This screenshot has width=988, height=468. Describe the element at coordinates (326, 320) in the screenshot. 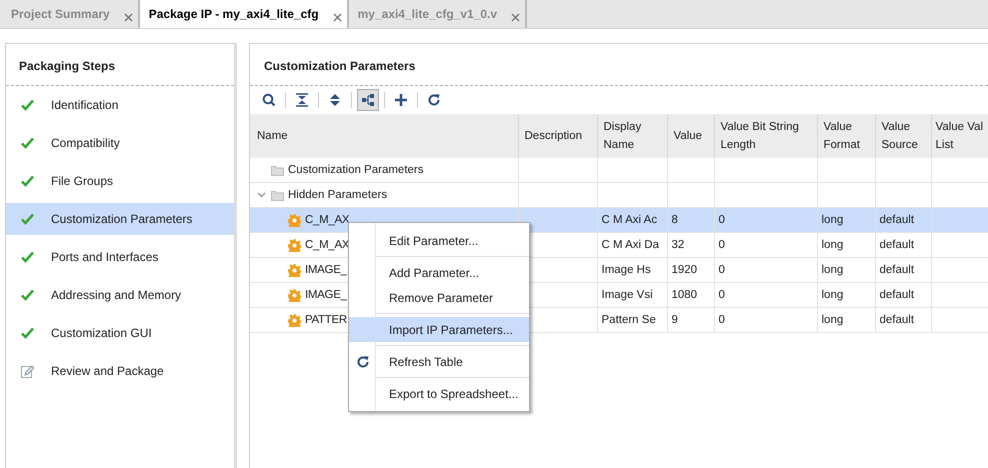

I see `table-cell: PATTER` at that location.